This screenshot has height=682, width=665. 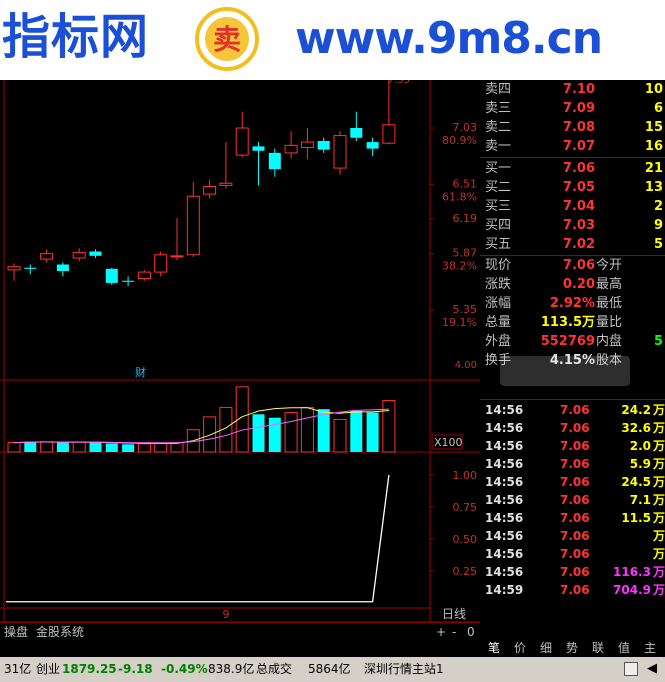 I want to click on price-level-label: 6.51, so click(x=465, y=183).